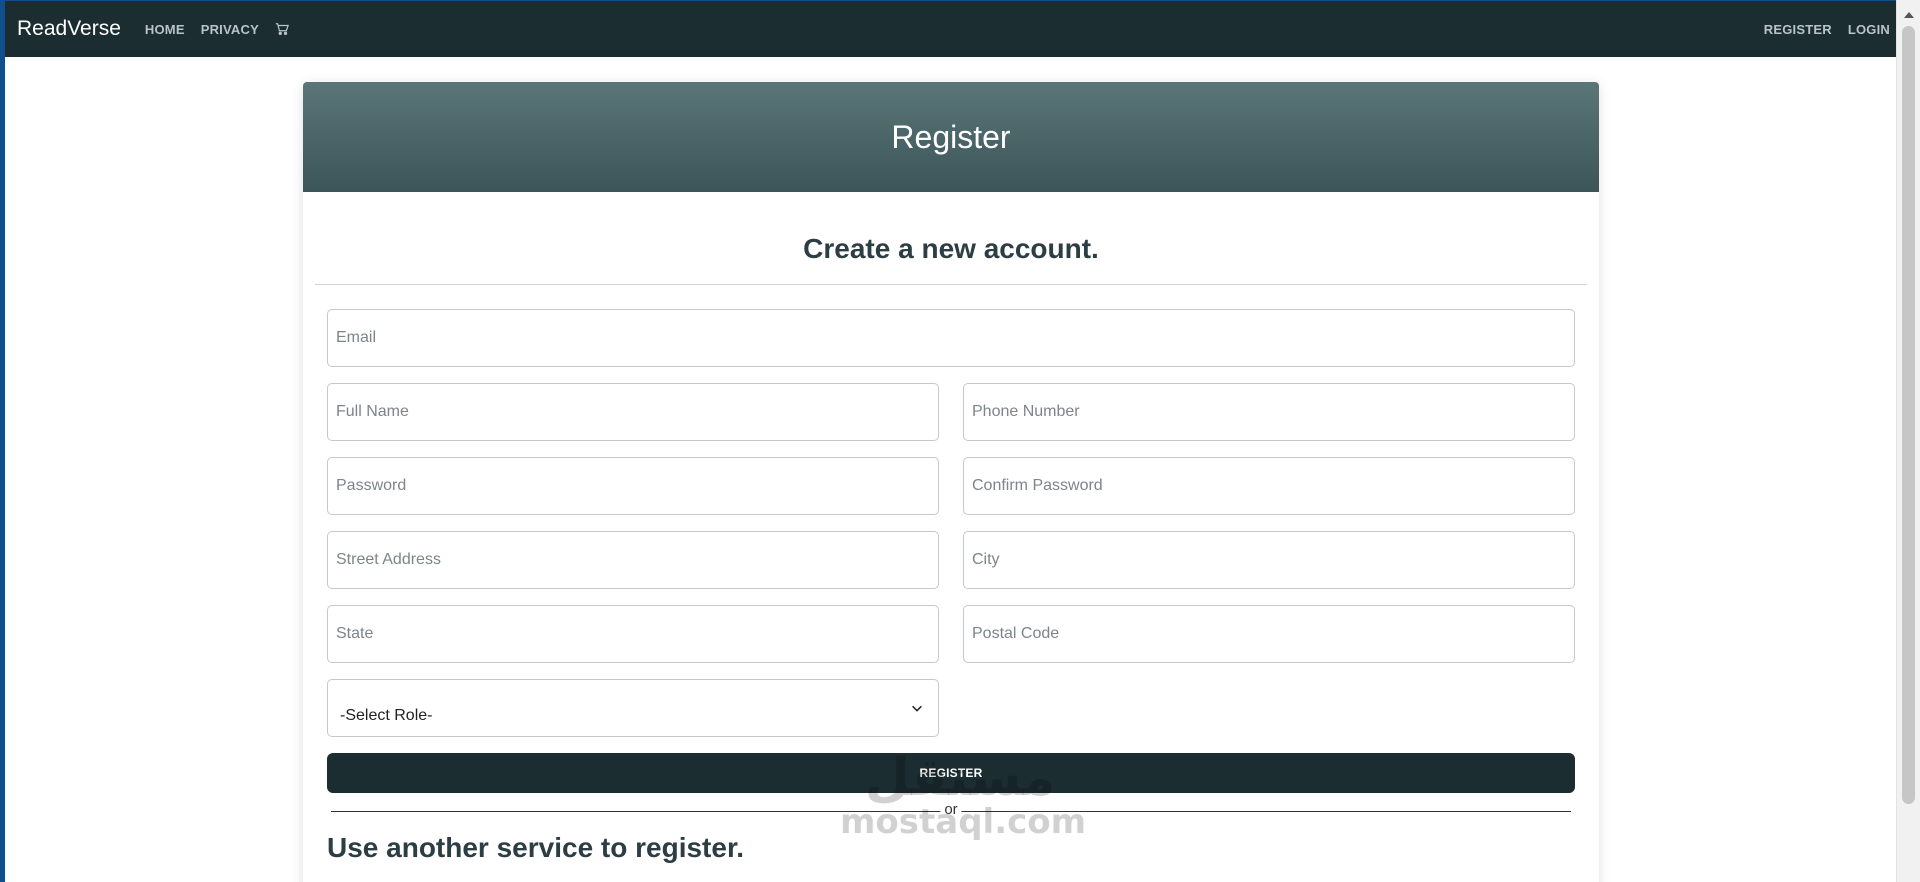  Describe the element at coordinates (2, 441) in the screenshot. I see `window-frame` at that location.